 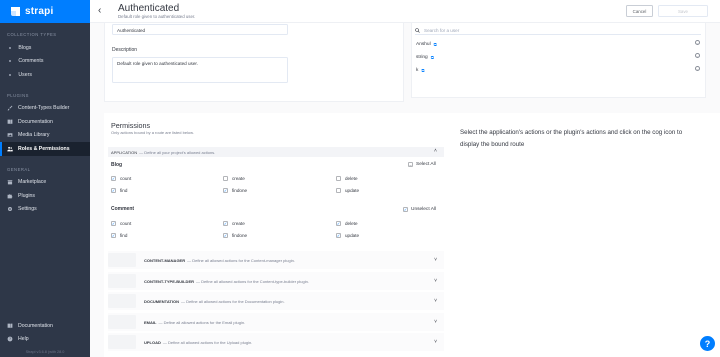 What do you see at coordinates (683, 11) in the screenshot?
I see `save-button: Save` at bounding box center [683, 11].